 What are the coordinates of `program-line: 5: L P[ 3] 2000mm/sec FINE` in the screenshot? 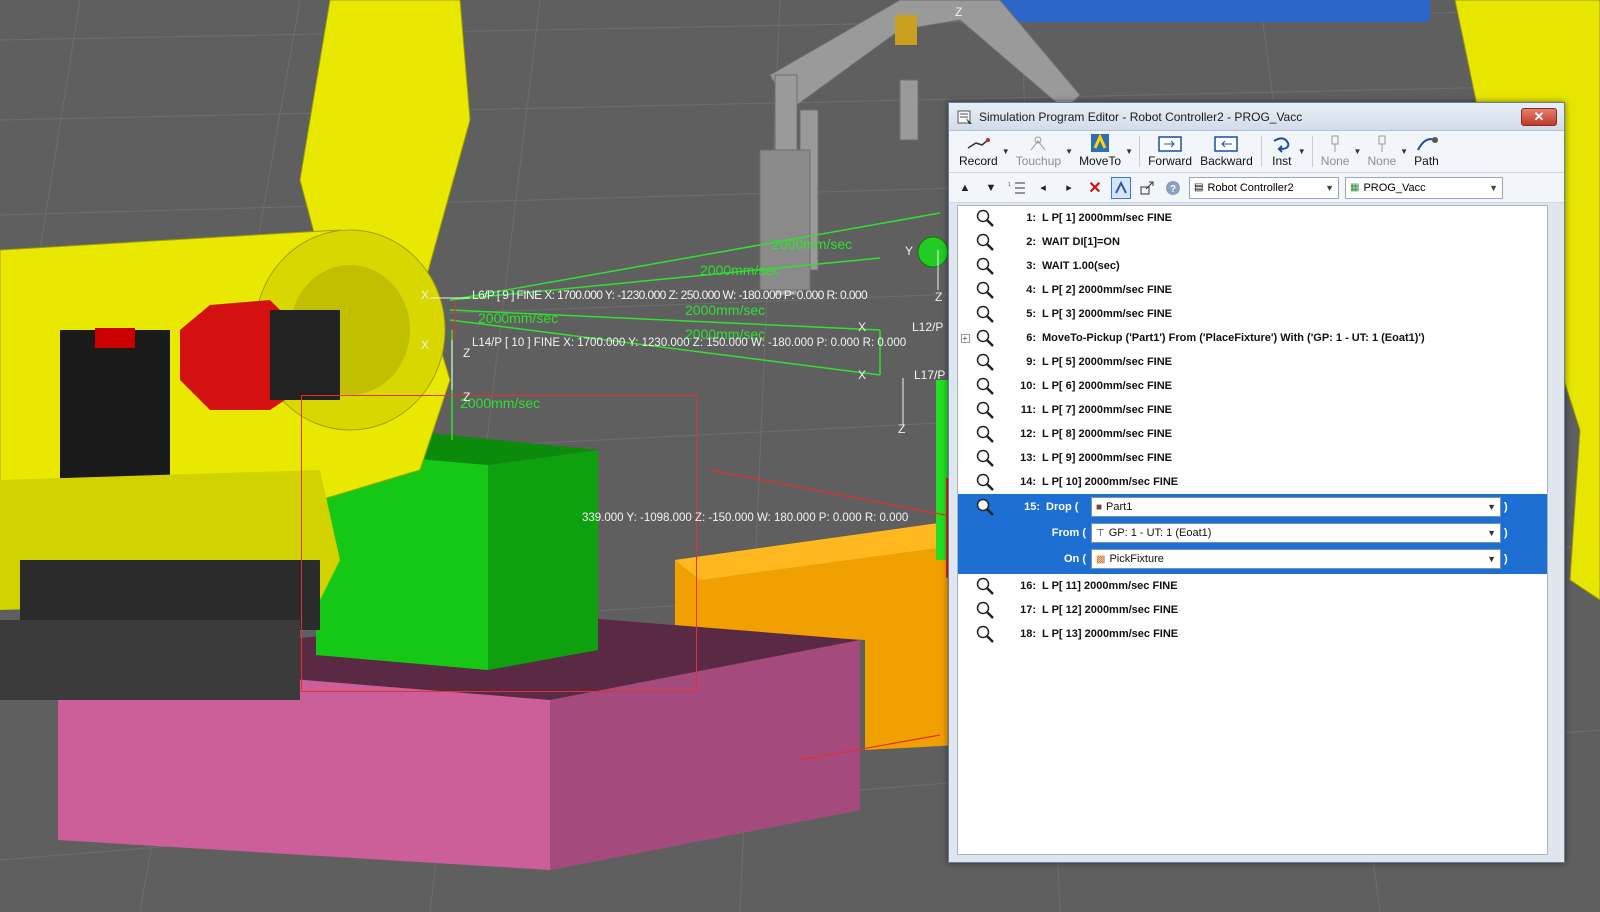 It's located at (1252, 314).